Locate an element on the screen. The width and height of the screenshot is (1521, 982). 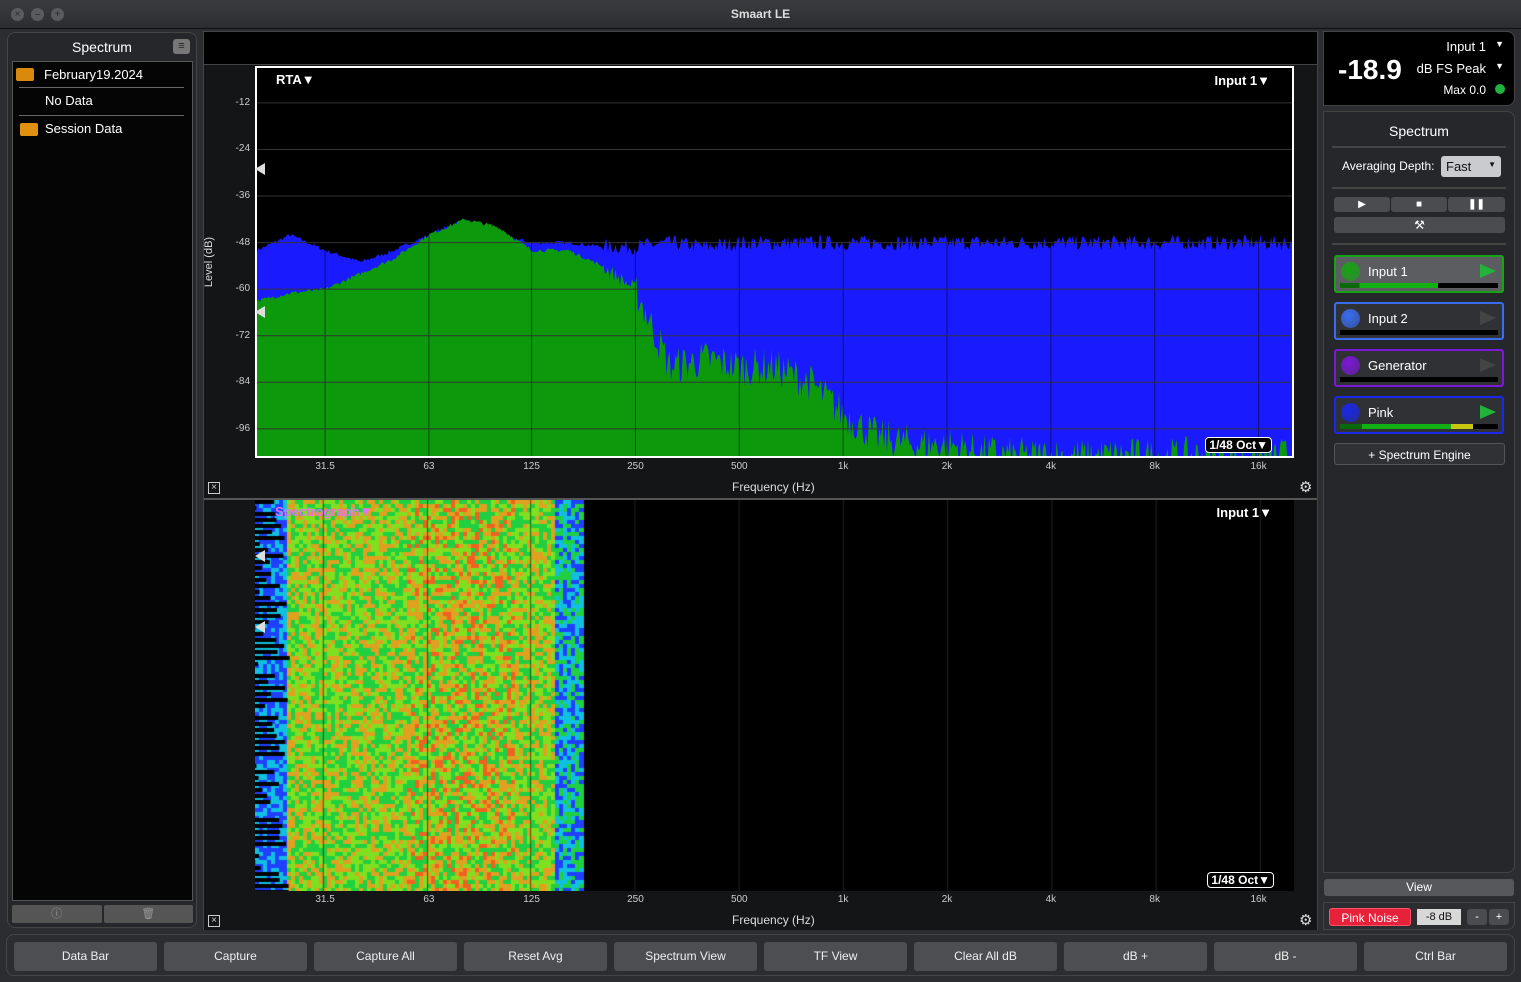
pink-noise-button: Pink Noise is located at coordinates (1370, 917).